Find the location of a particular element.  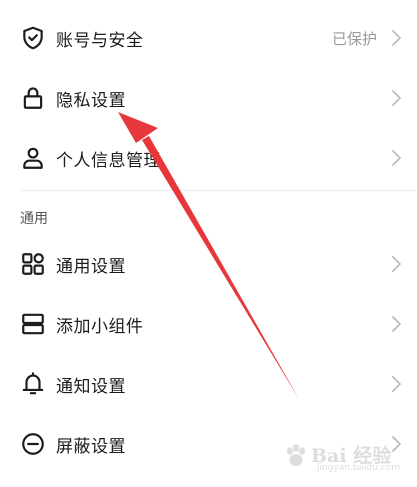

section-divider is located at coordinates (218, 190).